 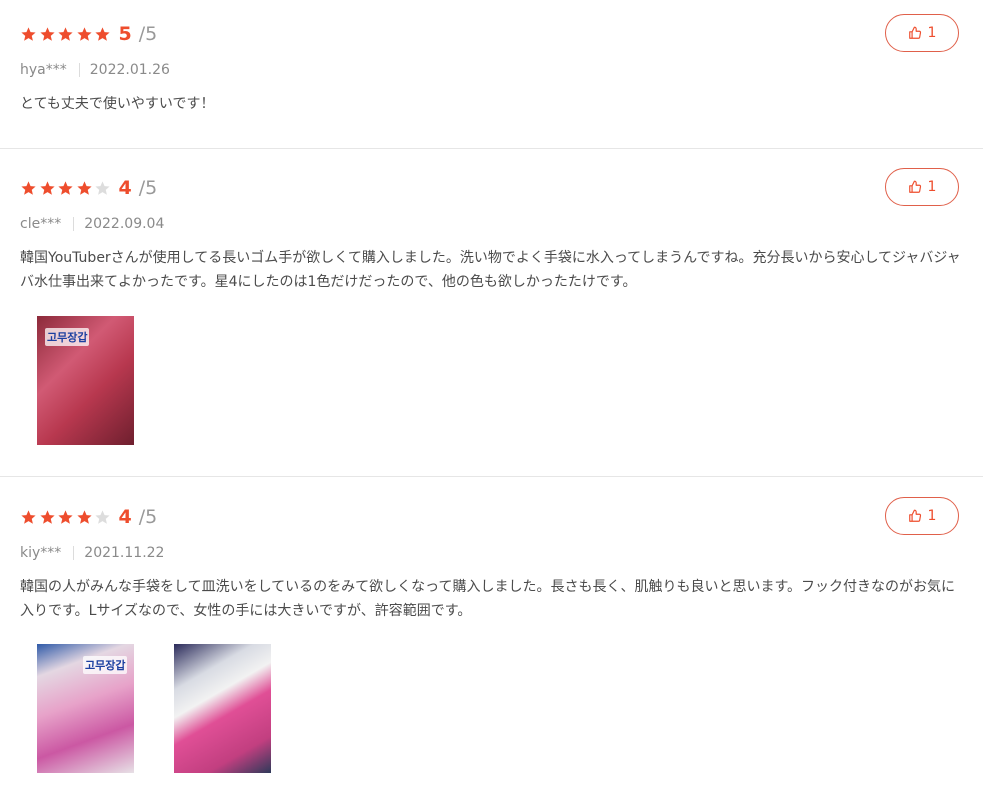 I want to click on review-date: 2021.11.22, so click(x=124, y=553).